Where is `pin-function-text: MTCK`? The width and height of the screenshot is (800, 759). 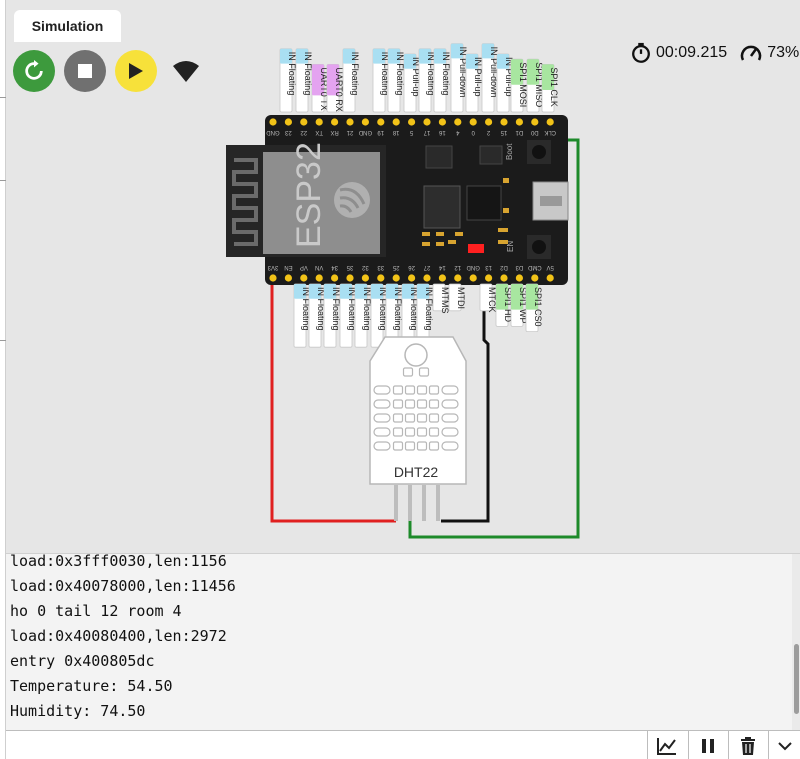
pin-function-text: MTCK is located at coordinates (492, 300).